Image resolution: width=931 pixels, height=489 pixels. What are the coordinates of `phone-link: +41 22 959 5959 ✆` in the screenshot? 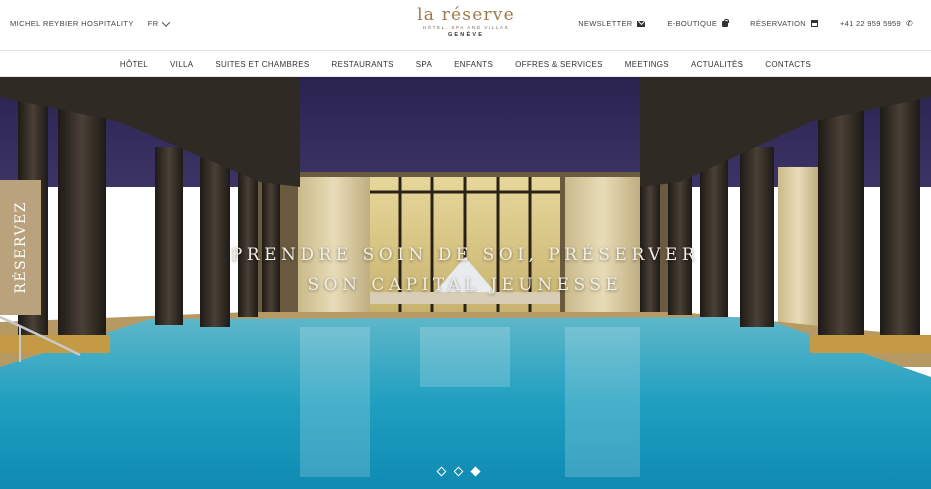 It's located at (876, 23).